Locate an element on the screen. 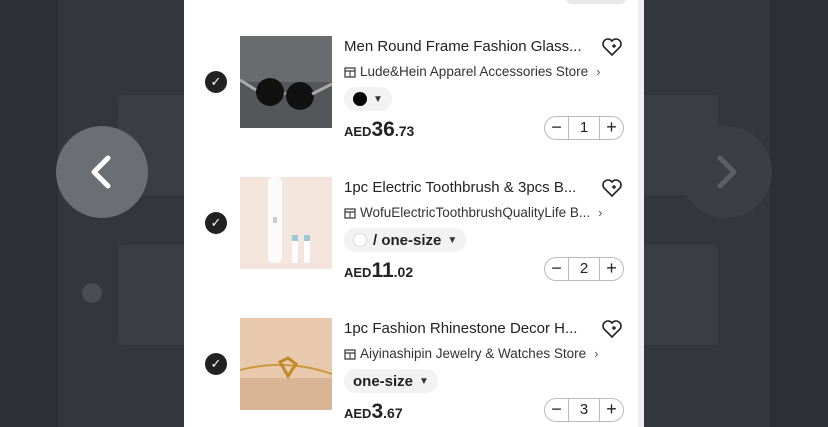  store-name: Aiyinashipin Jewelry & Watches Store is located at coordinates (473, 353).